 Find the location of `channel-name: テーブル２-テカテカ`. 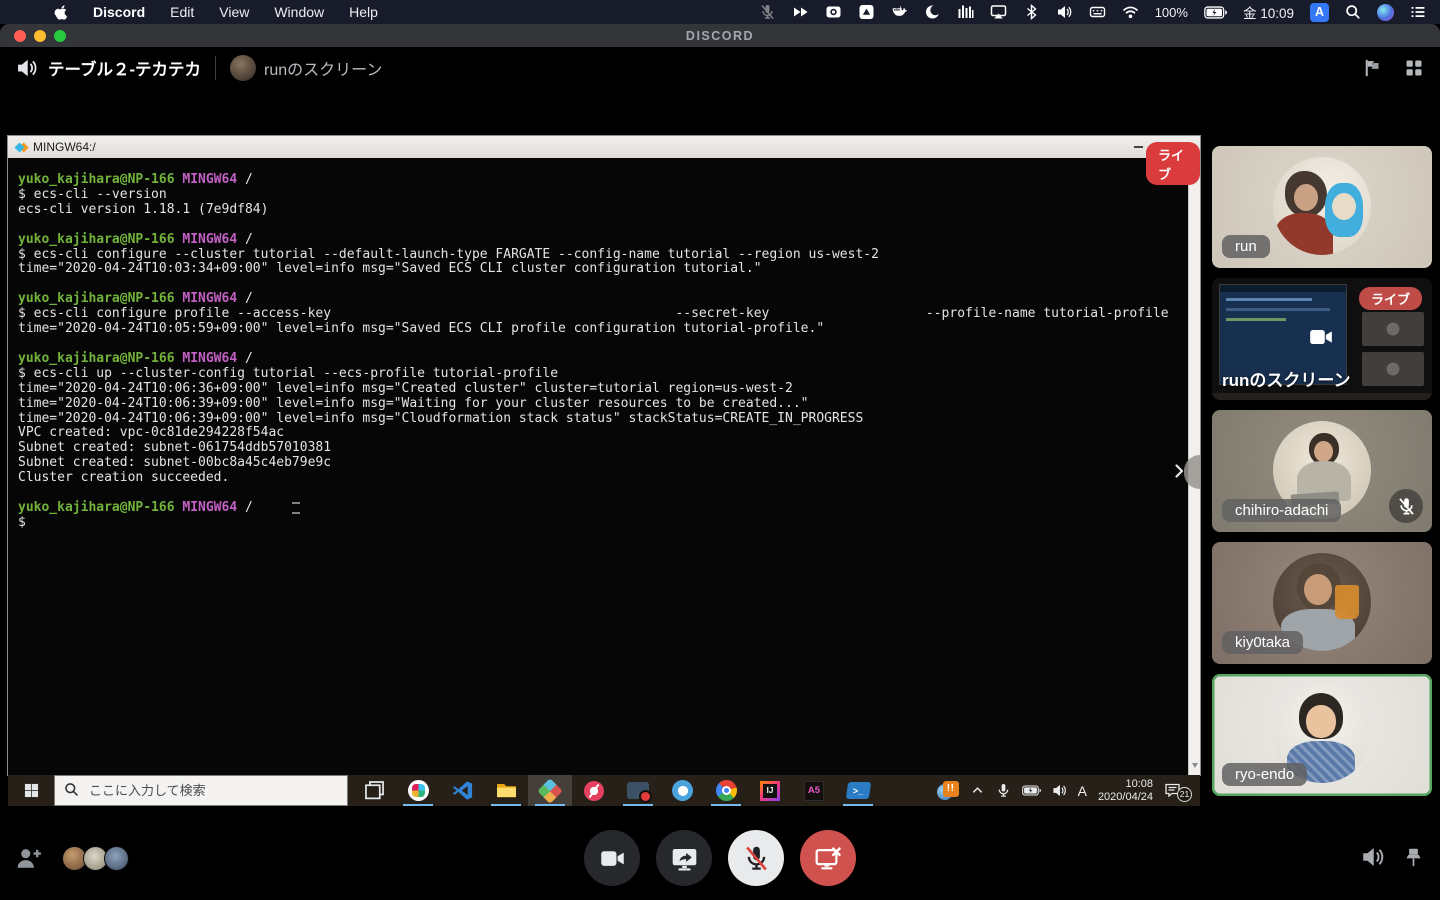

channel-name: テーブル２-テカテカ is located at coordinates (125, 69).